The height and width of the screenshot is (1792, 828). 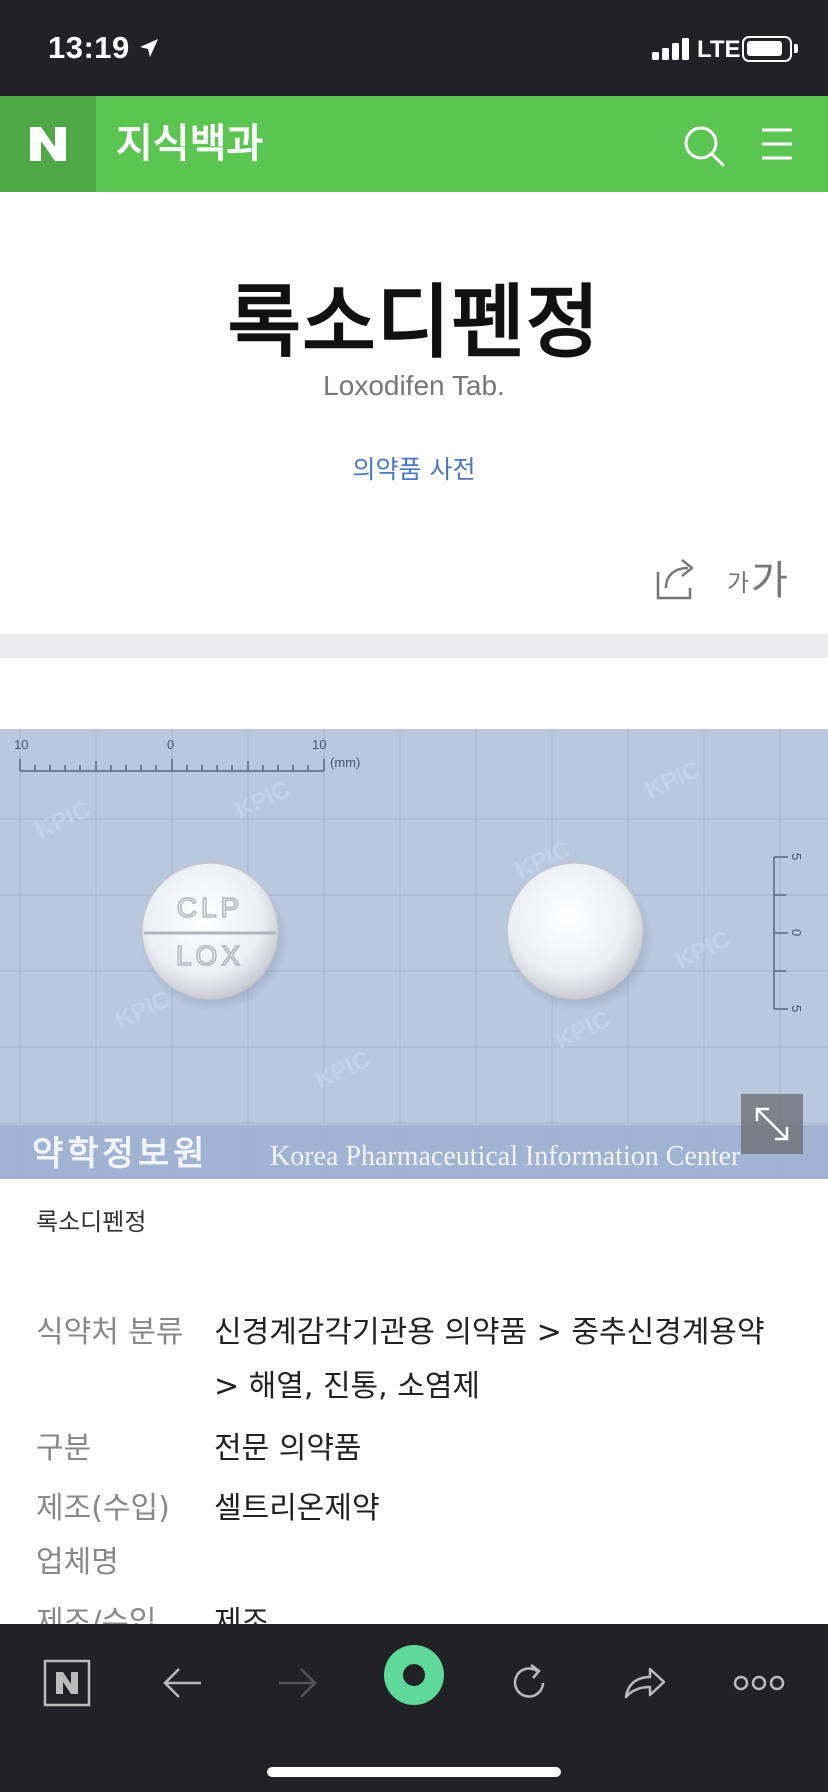 I want to click on status-time: 13:19, so click(x=89, y=47).